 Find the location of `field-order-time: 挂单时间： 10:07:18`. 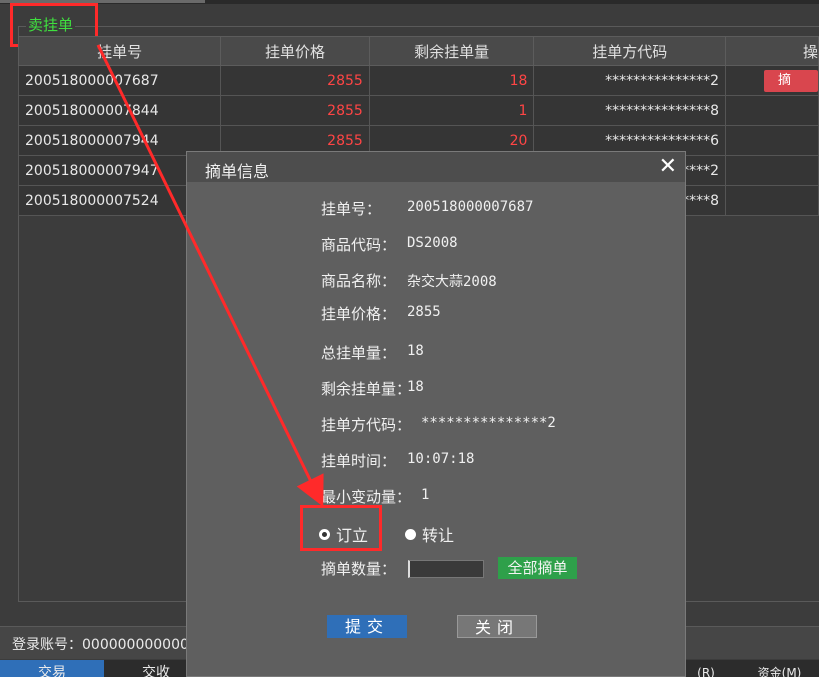

field-order-time: 挂单时间： 10:07:18 is located at coordinates (397, 460).